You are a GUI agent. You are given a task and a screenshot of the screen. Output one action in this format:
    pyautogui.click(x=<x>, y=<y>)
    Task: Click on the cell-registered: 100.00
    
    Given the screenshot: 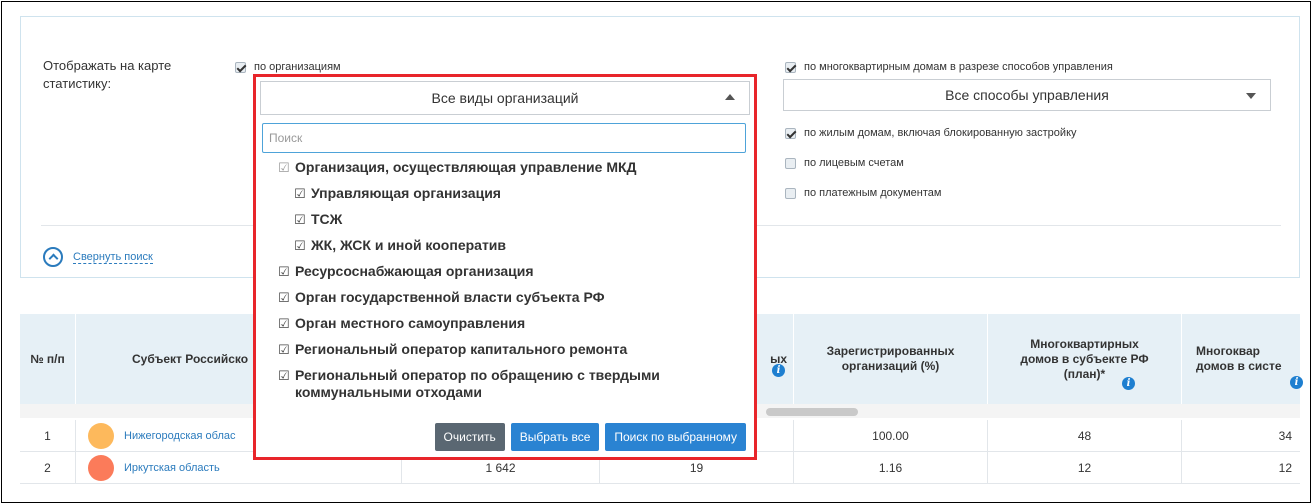 What is the action you would take?
    pyautogui.click(x=891, y=436)
    